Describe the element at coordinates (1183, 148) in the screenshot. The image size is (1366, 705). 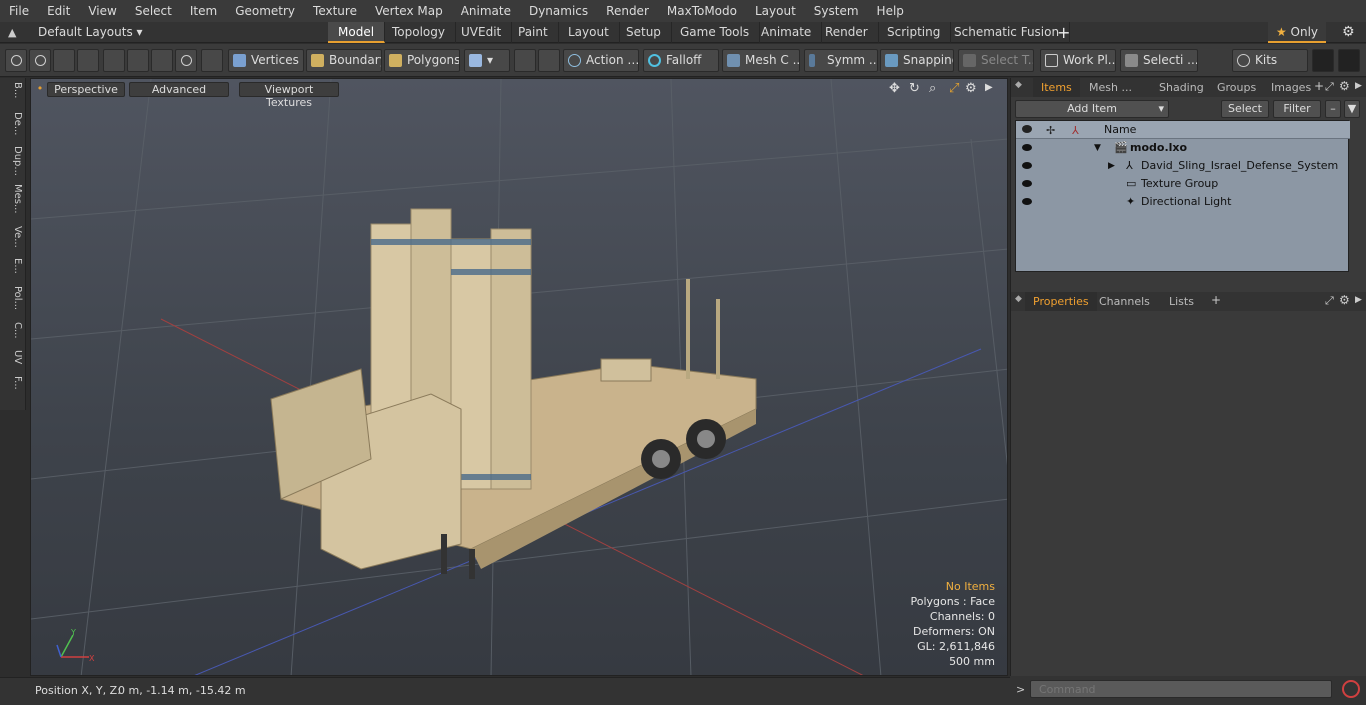
I see `item-row-scene: ▼ 🎬 modo.lxo` at that location.